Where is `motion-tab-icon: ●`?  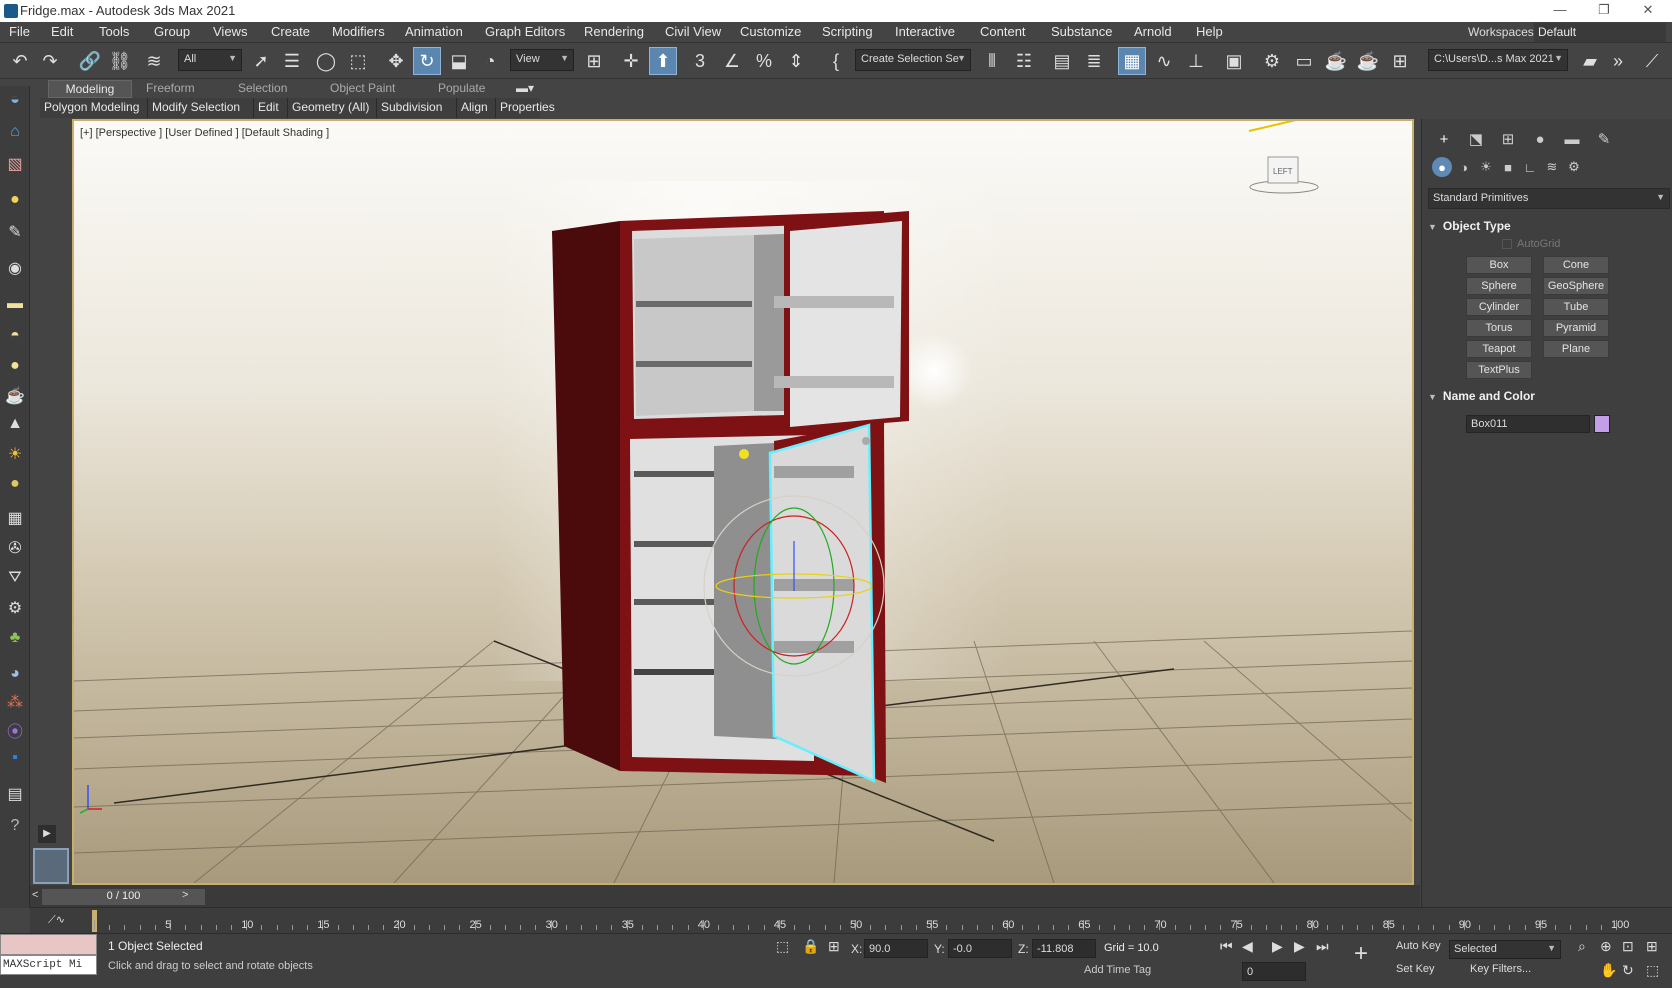 motion-tab-icon: ● is located at coordinates (1540, 139).